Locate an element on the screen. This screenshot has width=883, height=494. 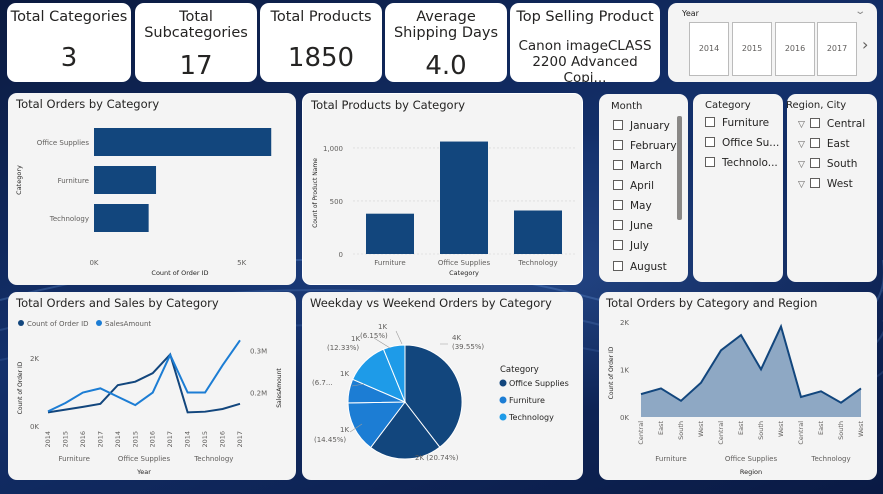
y2-tick-label: 0.3M is located at coordinates (258, 352).